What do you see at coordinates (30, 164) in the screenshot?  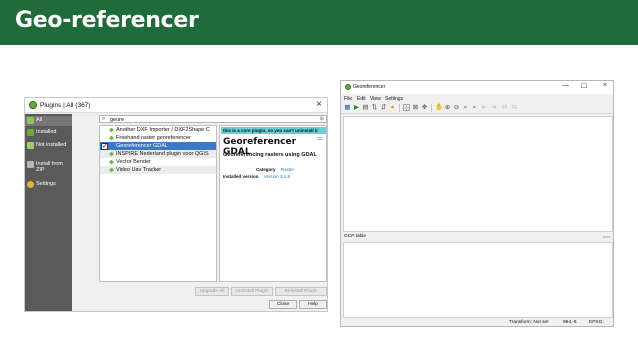 I see `zip-icon` at bounding box center [30, 164].